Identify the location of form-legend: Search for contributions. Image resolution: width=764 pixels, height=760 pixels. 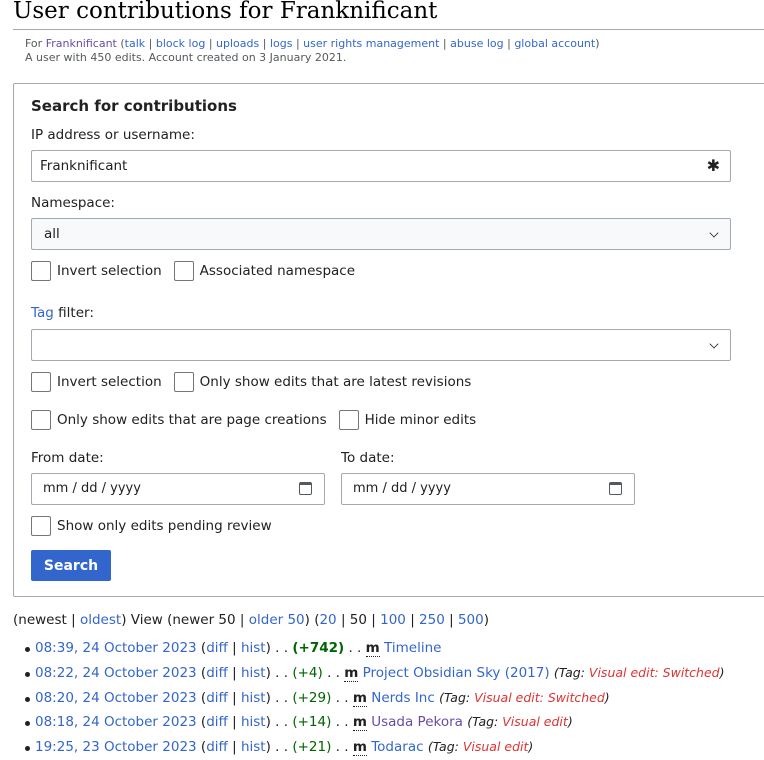
(134, 106).